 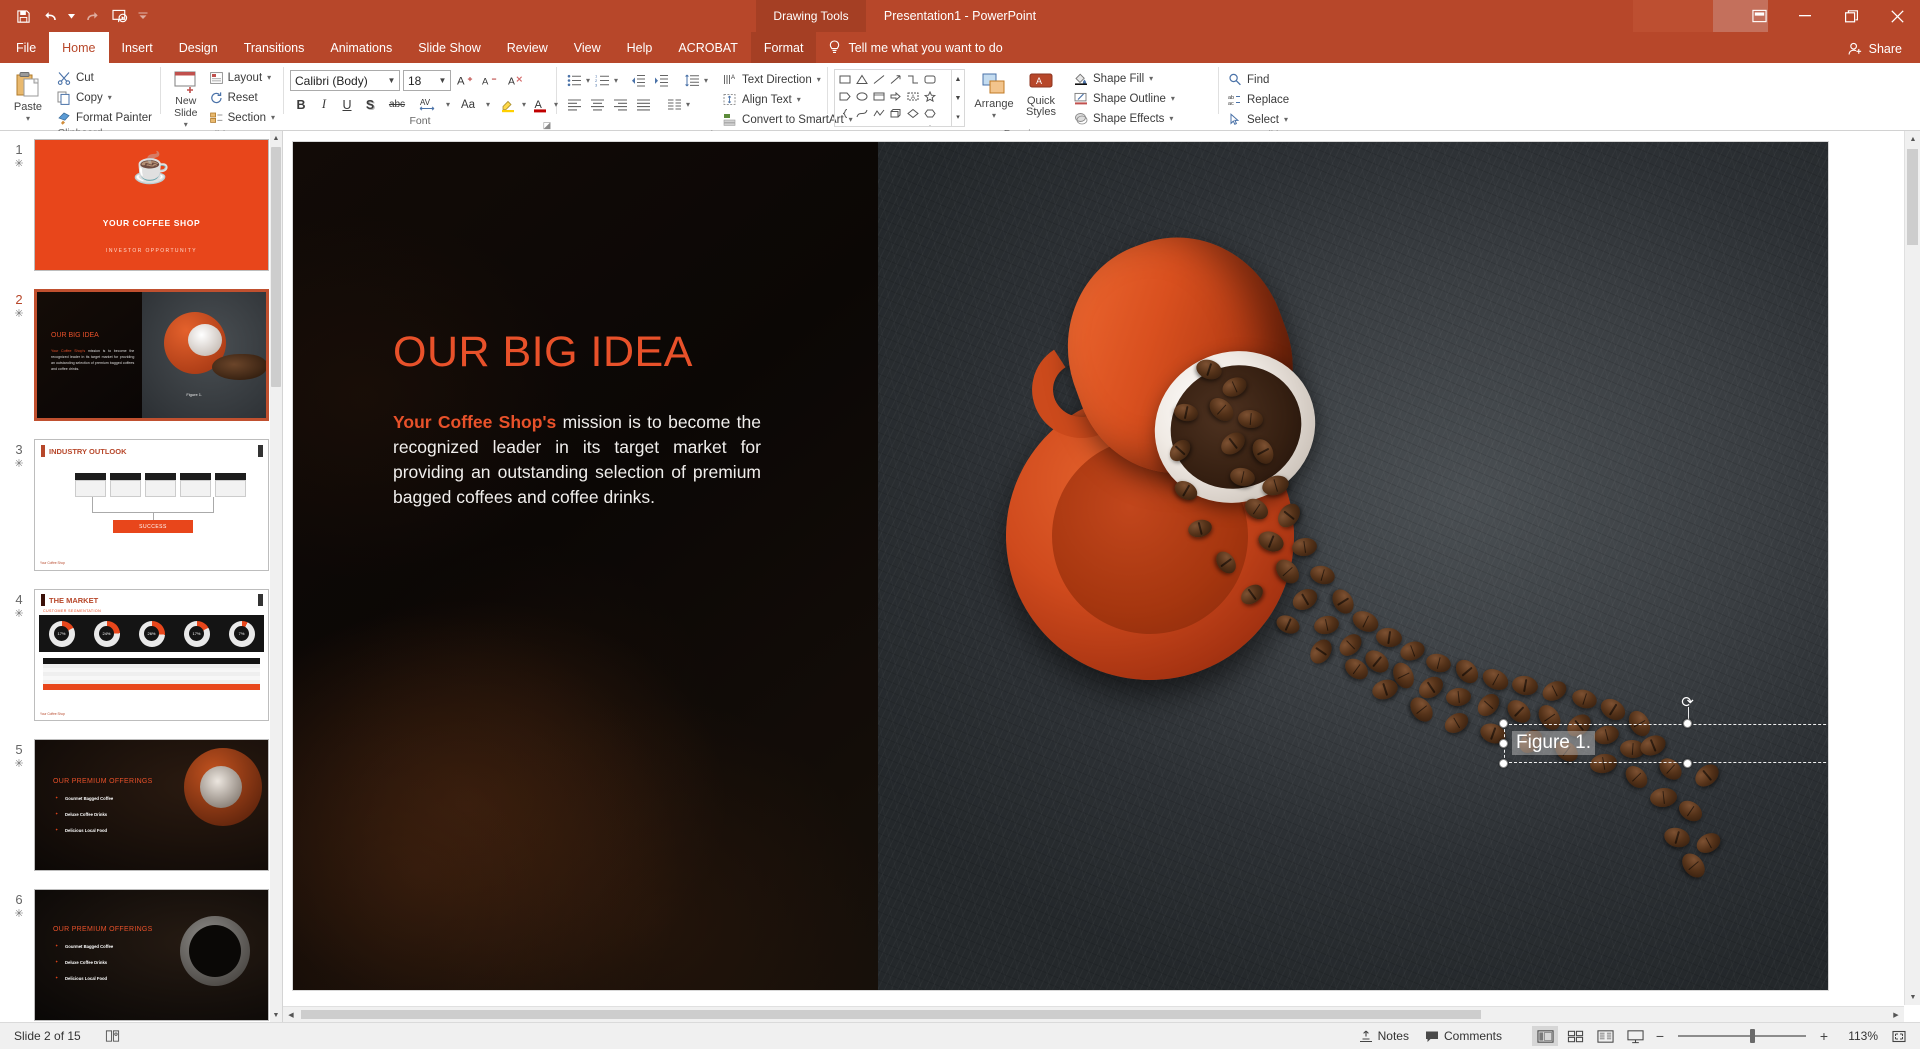 What do you see at coordinates (1912, 139) in the screenshot?
I see `stage-scroll-up-icon: ▲` at bounding box center [1912, 139].